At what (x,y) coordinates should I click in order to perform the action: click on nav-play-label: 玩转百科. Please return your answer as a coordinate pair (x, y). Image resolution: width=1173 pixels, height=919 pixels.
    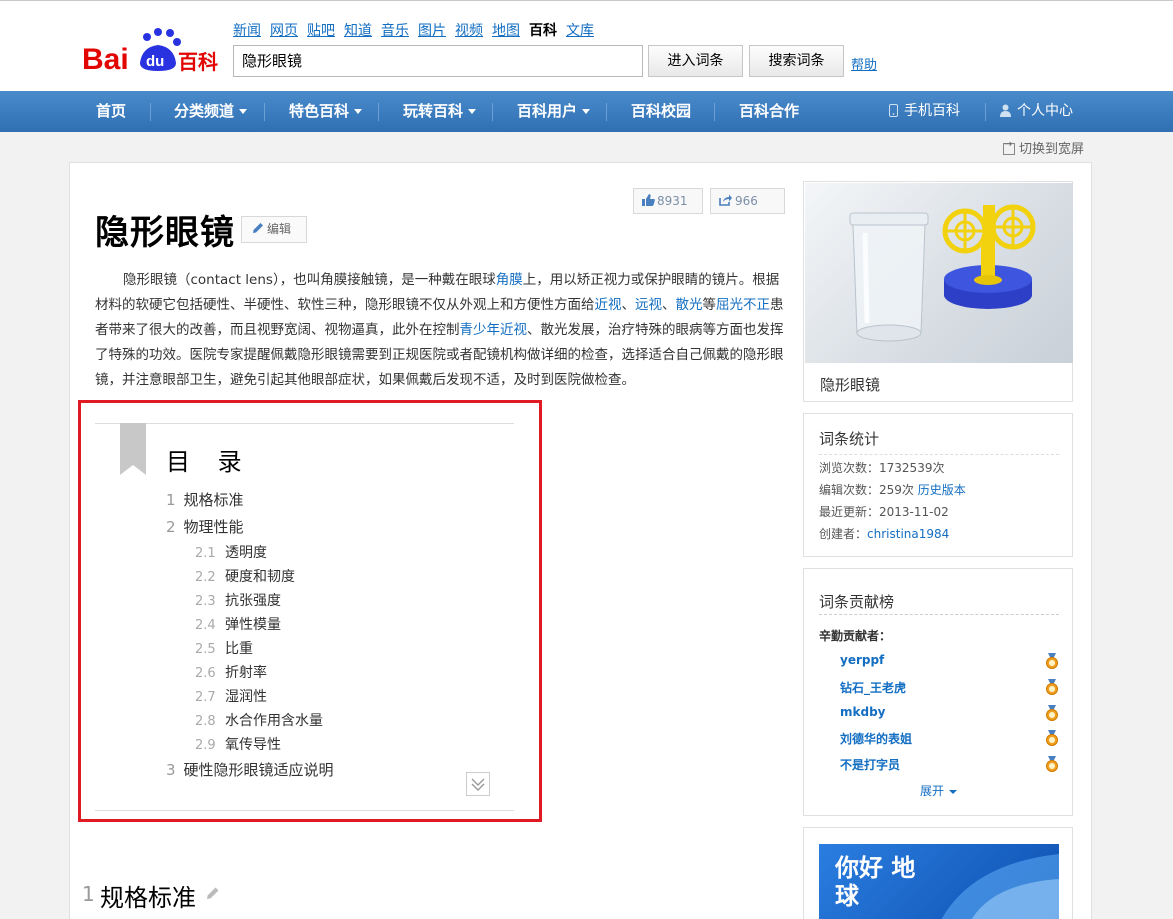
    Looking at the image, I should click on (433, 111).